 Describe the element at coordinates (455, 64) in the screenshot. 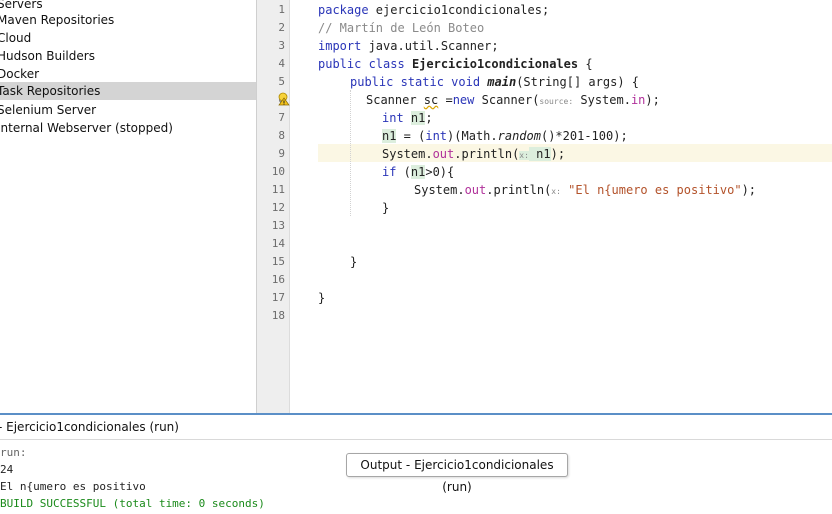

I see `code-line-4: public class Ejercicio1condicionales {` at that location.